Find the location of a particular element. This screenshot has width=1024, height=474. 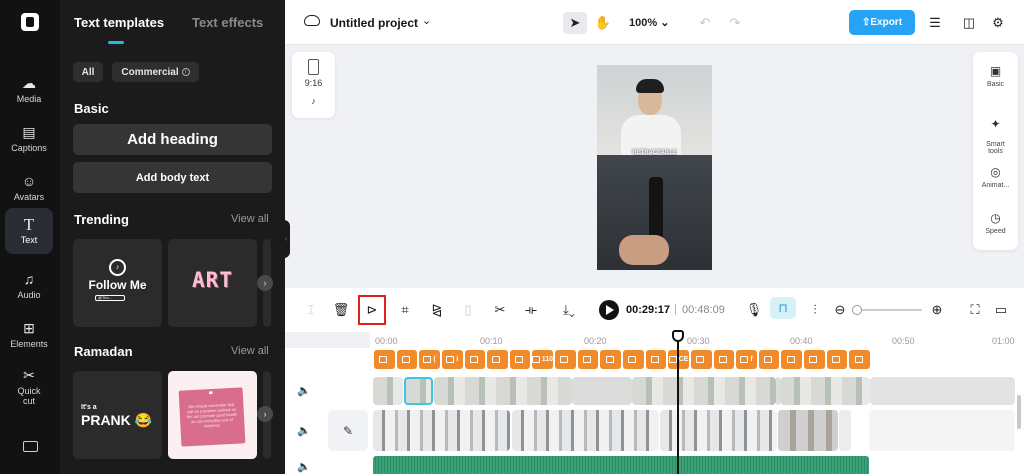

magic-cut-icon: ✂ is located at coordinates (500, 310).